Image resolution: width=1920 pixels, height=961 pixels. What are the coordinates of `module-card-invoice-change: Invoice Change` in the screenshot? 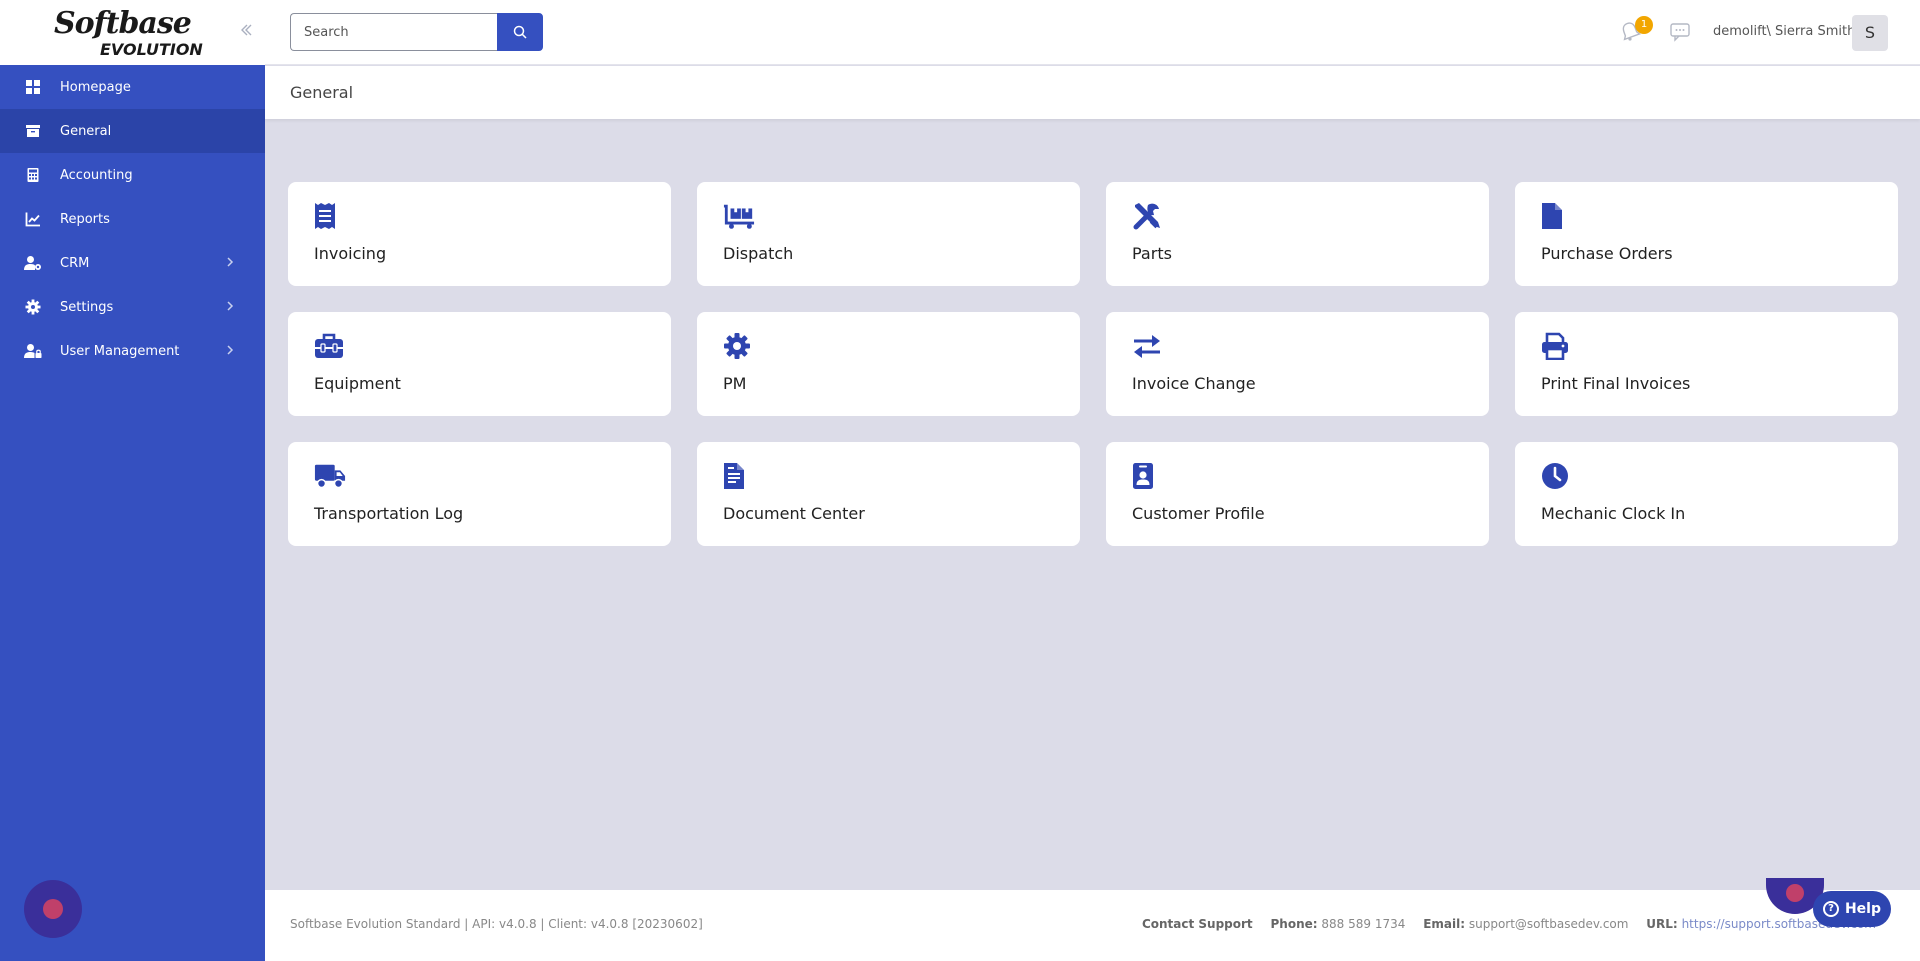 It's located at (1297, 364).